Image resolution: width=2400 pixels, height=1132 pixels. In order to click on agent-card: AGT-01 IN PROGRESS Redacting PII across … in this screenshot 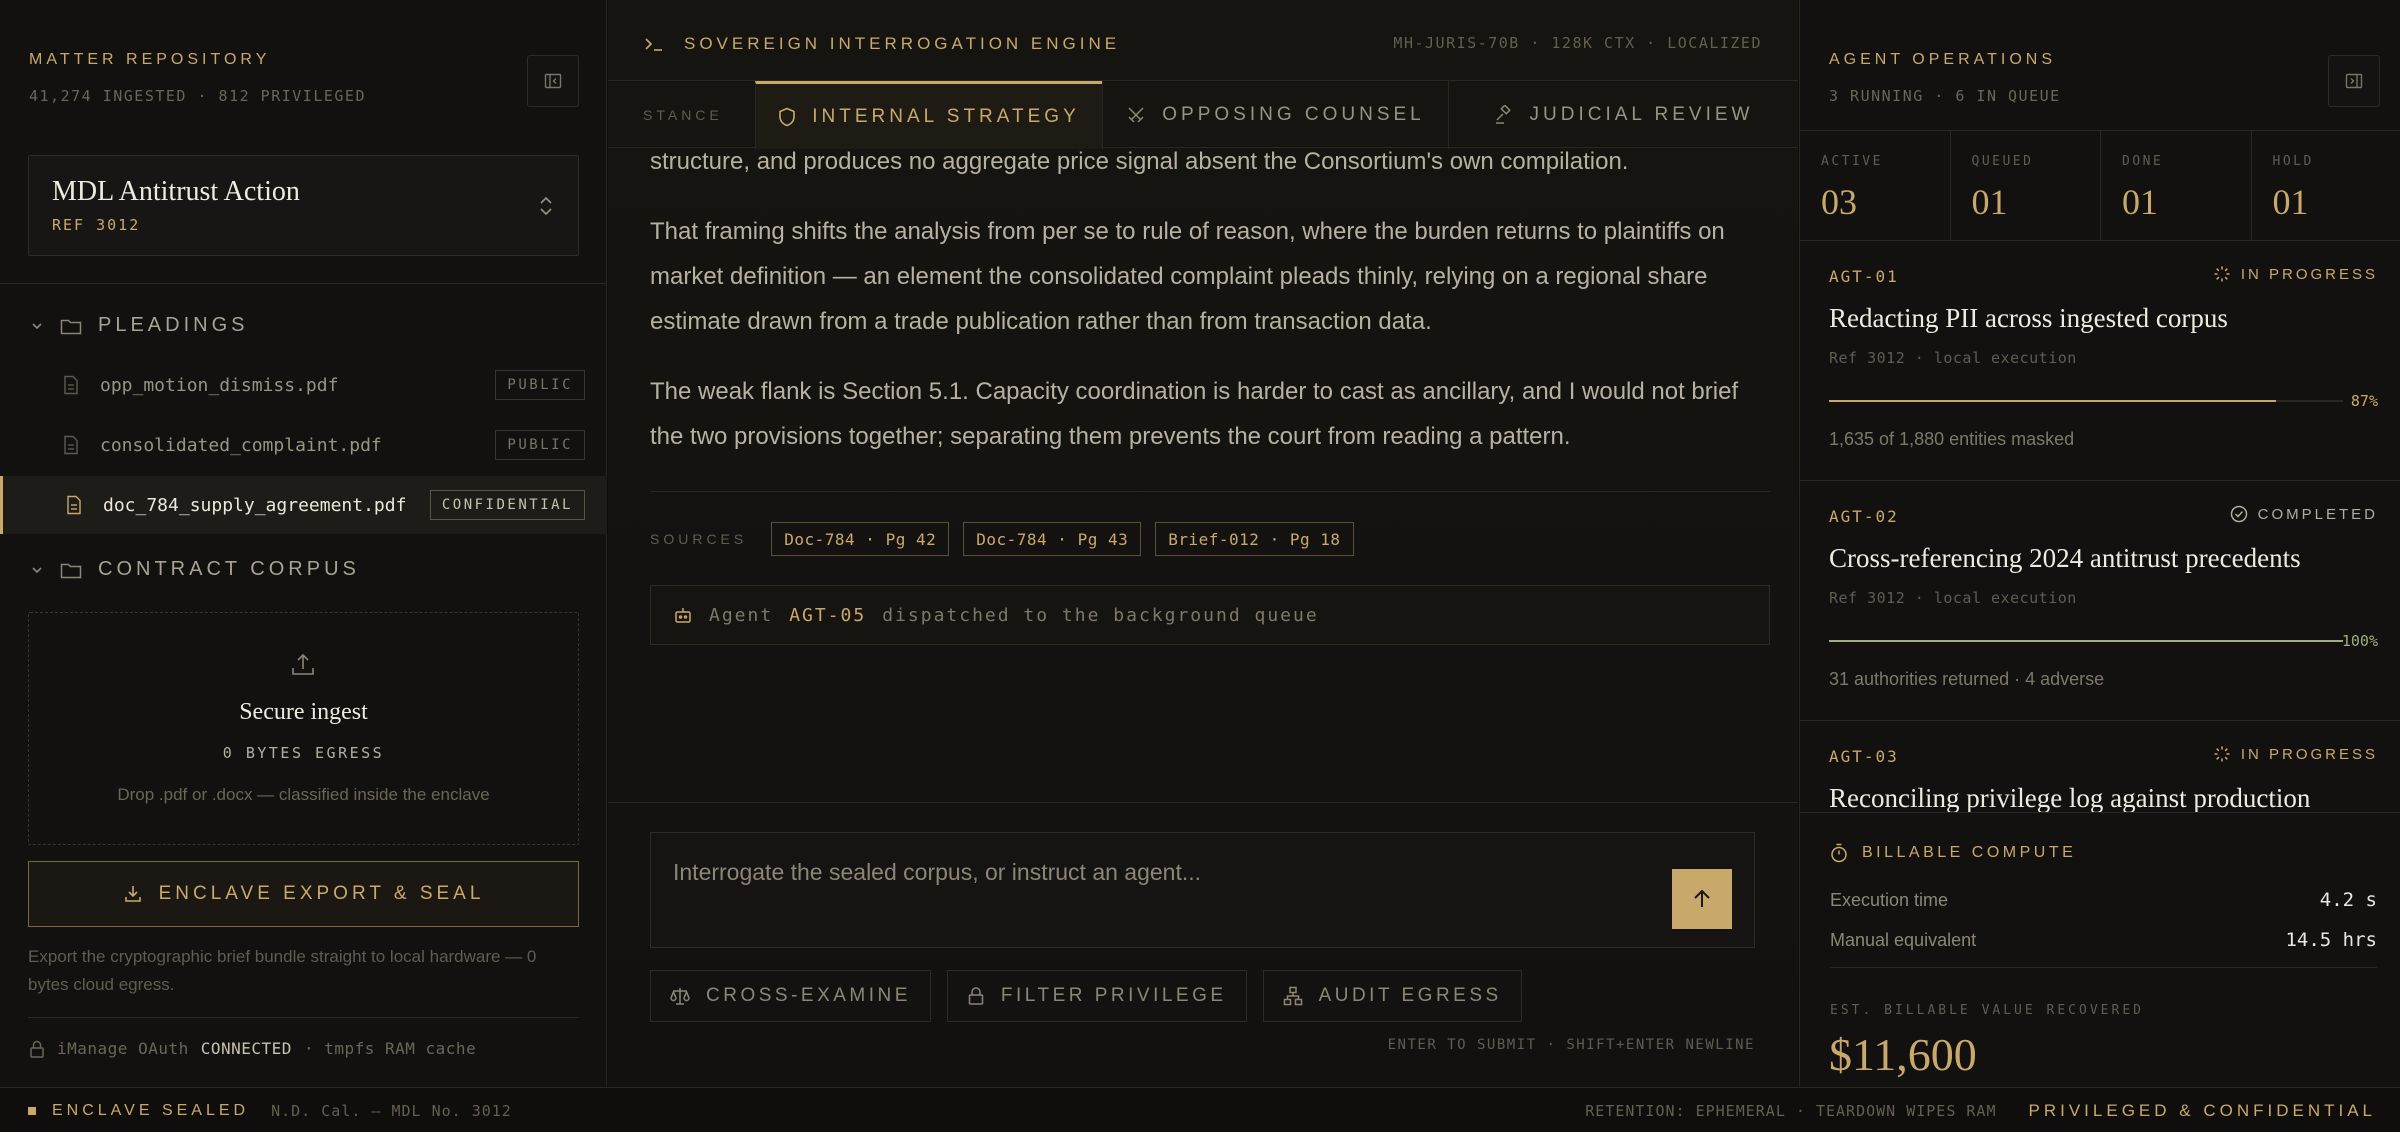, I will do `click(2100, 361)`.